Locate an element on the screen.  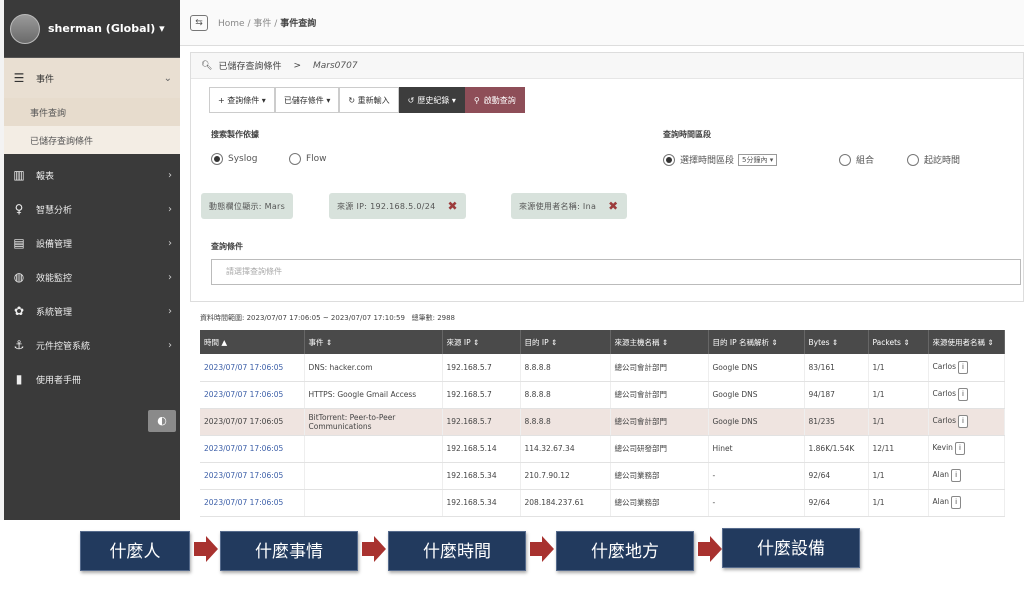
flow-box-what: 什麼事情 is located at coordinates (289, 551).